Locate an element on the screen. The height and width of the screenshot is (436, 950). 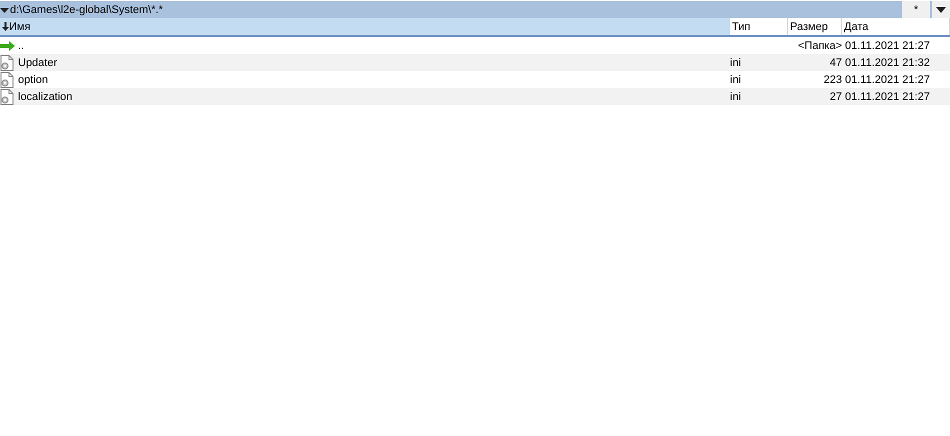
file-name: option is located at coordinates (372, 80).